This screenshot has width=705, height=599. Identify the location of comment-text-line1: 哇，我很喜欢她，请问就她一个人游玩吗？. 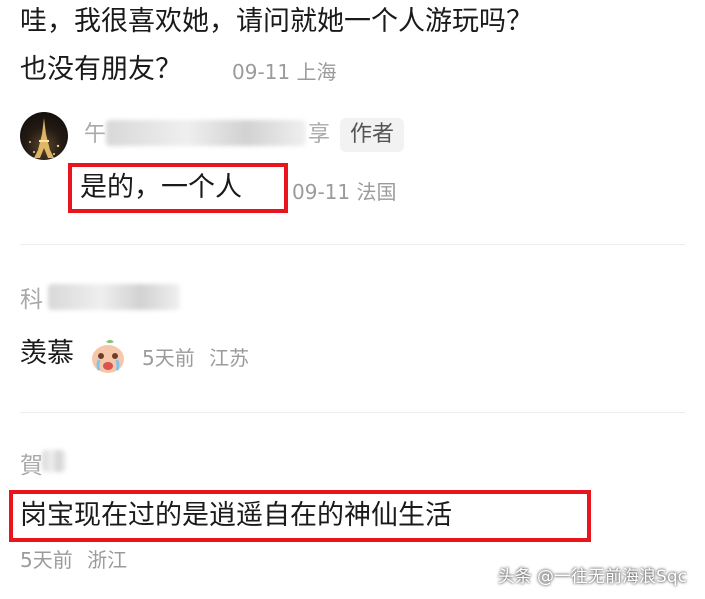
(276, 21).